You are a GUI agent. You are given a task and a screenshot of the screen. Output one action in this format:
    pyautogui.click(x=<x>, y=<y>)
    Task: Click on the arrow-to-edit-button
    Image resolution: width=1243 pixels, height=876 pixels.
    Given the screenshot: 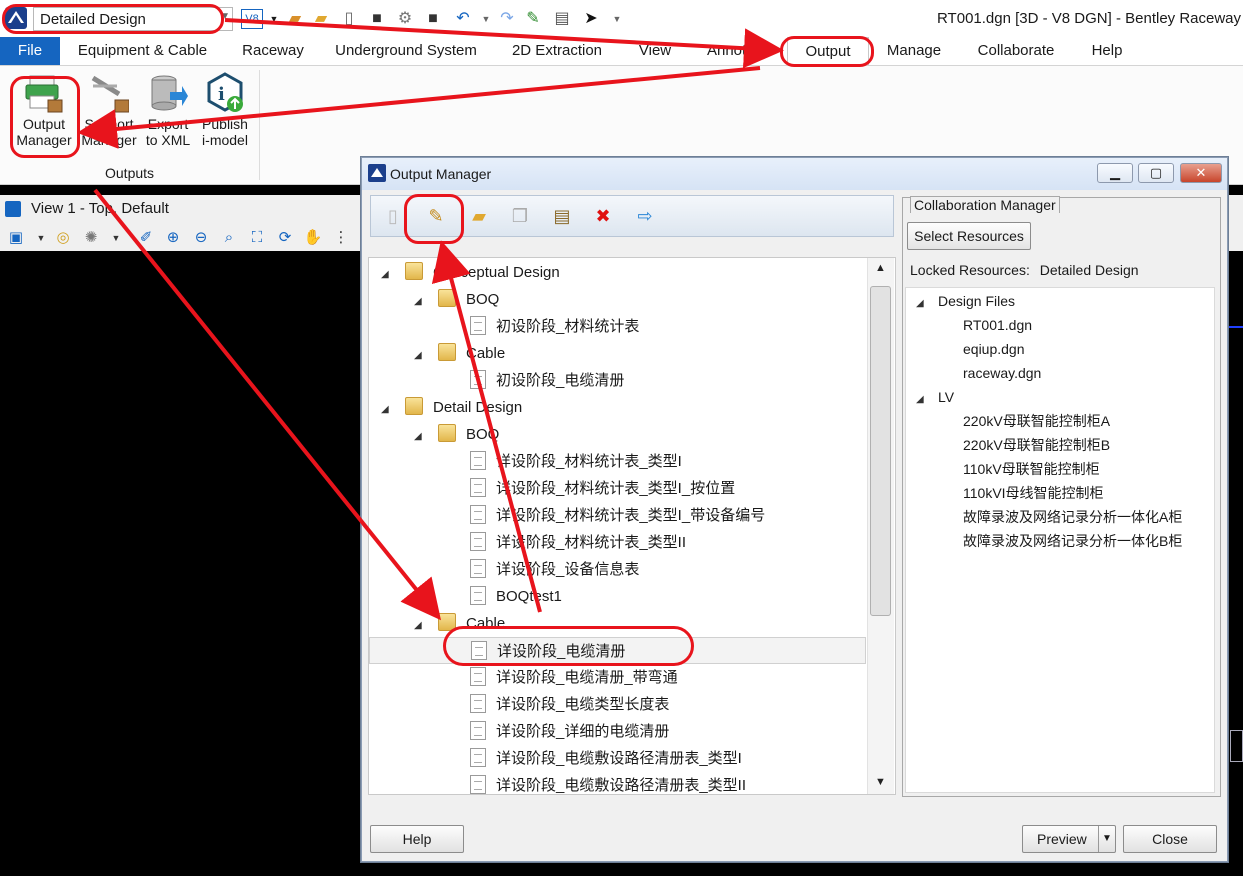 What is the action you would take?
    pyautogui.click(x=486, y=426)
    